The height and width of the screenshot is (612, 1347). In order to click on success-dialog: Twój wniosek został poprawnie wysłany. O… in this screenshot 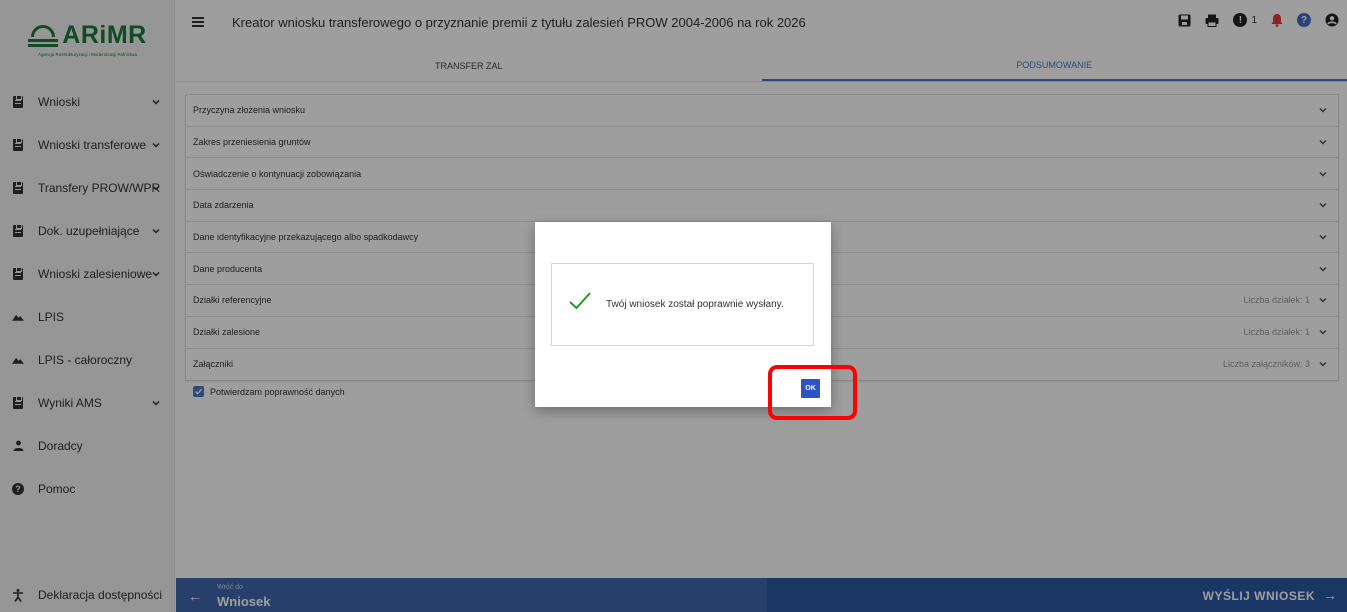, I will do `click(683, 314)`.